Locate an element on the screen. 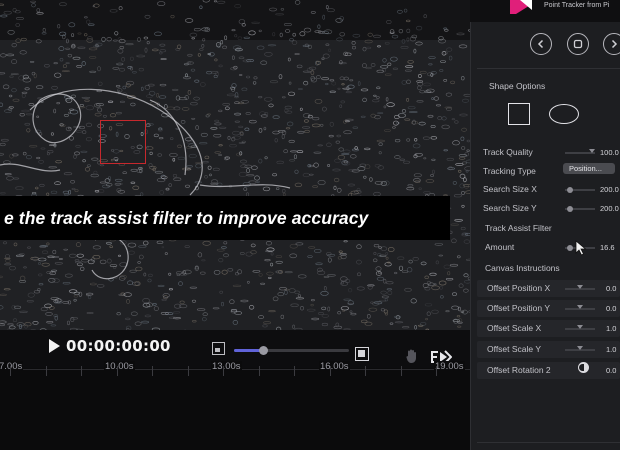 The height and width of the screenshot is (450, 620). property-label: Offset Position Y is located at coordinates (518, 308).